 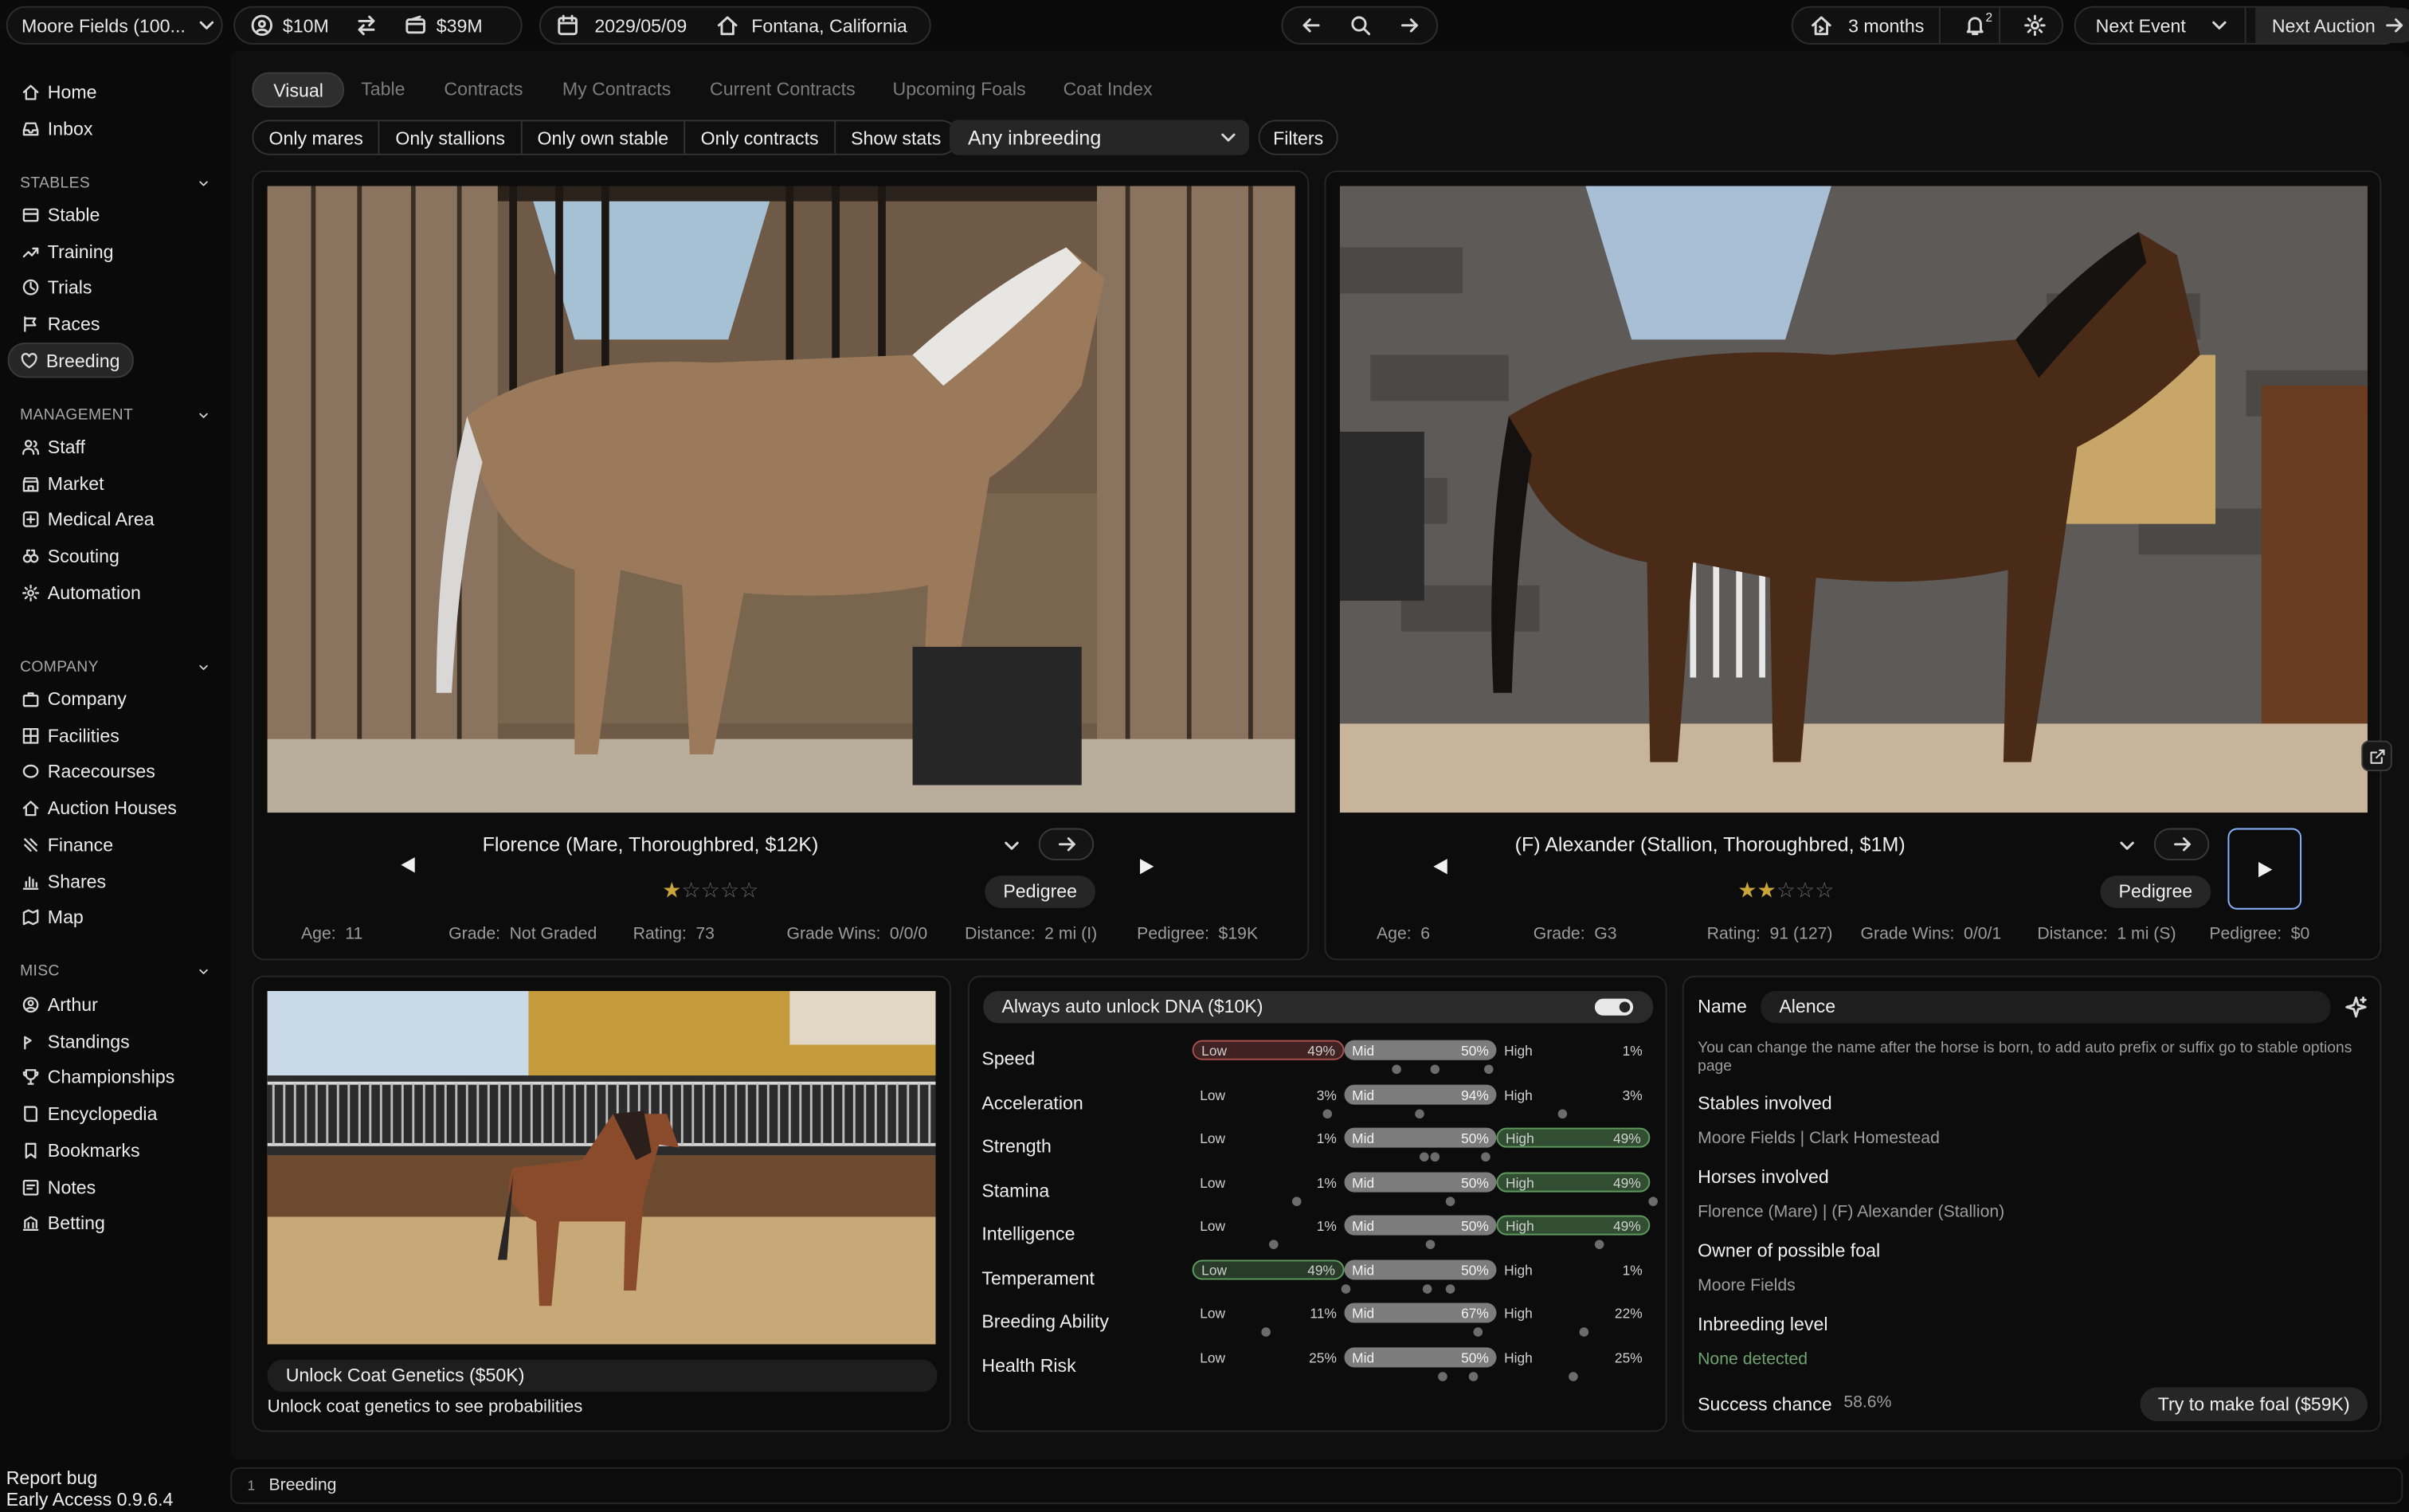 I want to click on sidebar-item-staff: Staff, so click(x=52, y=447).